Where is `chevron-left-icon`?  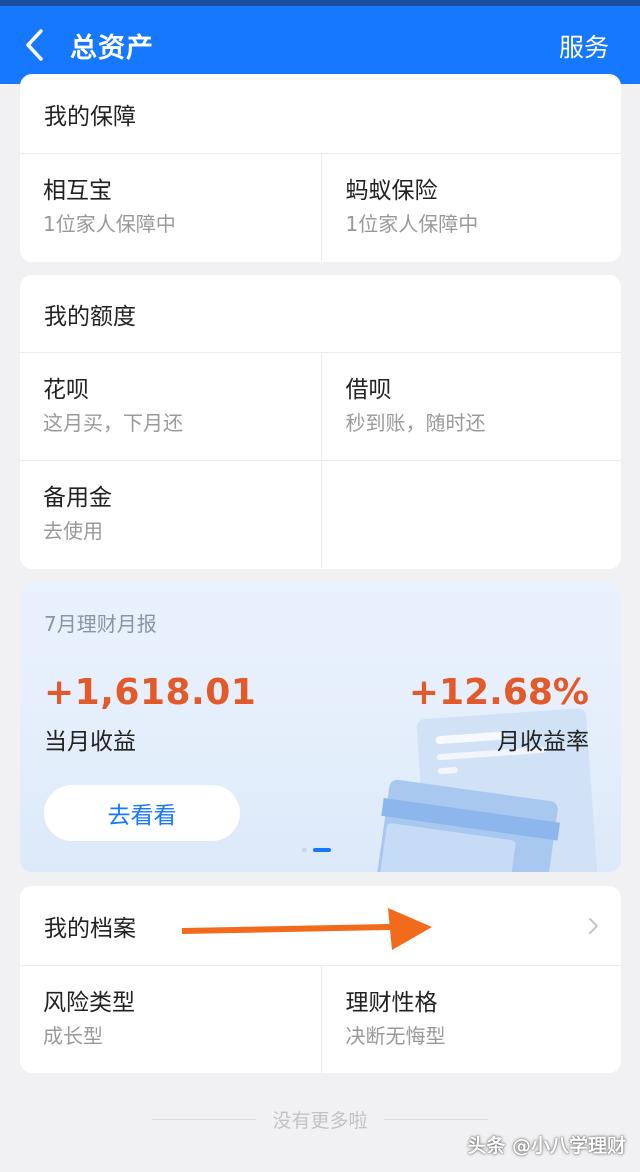
chevron-left-icon is located at coordinates (34, 45).